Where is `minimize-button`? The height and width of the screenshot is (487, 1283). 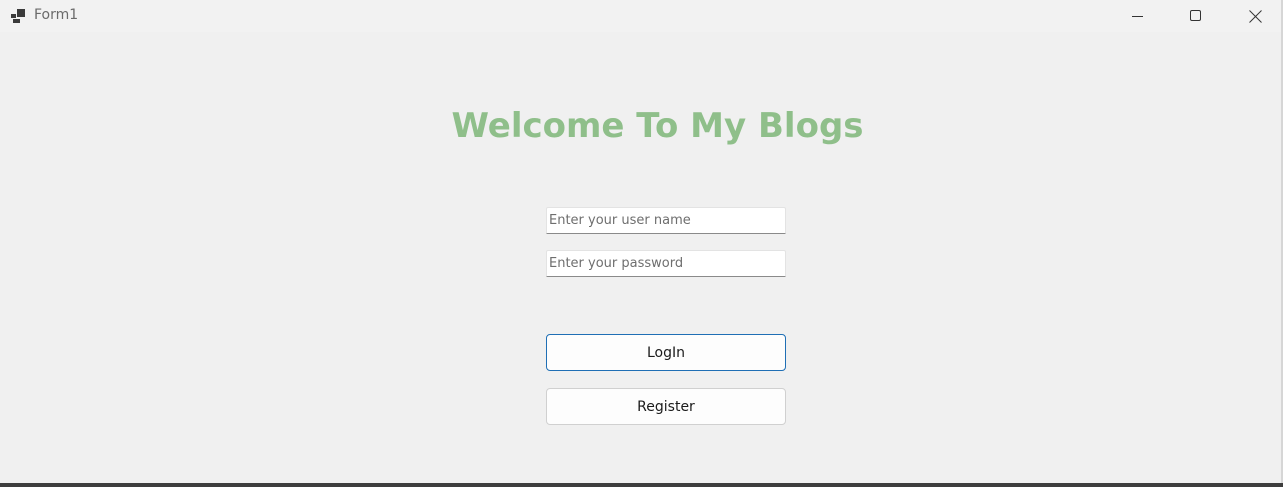 minimize-button is located at coordinates (1138, 16).